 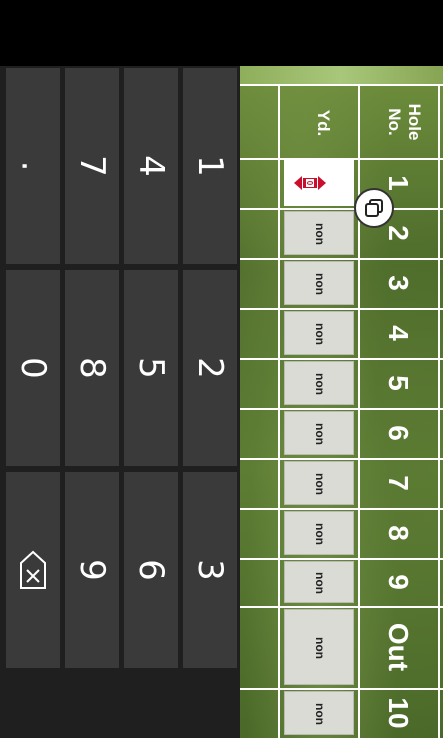 I want to click on key-label: 1, so click(x=209, y=166).